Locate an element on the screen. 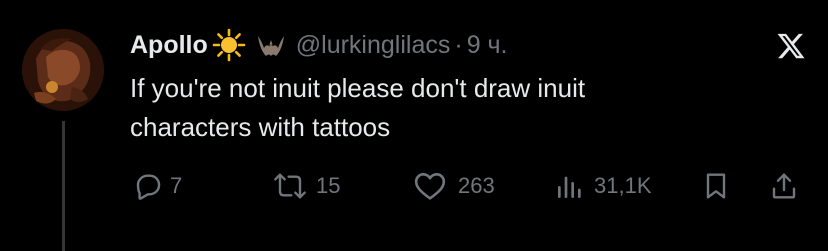 Image resolution: width=828 pixels, height=251 pixels. bookmark-button is located at coordinates (716, 186).